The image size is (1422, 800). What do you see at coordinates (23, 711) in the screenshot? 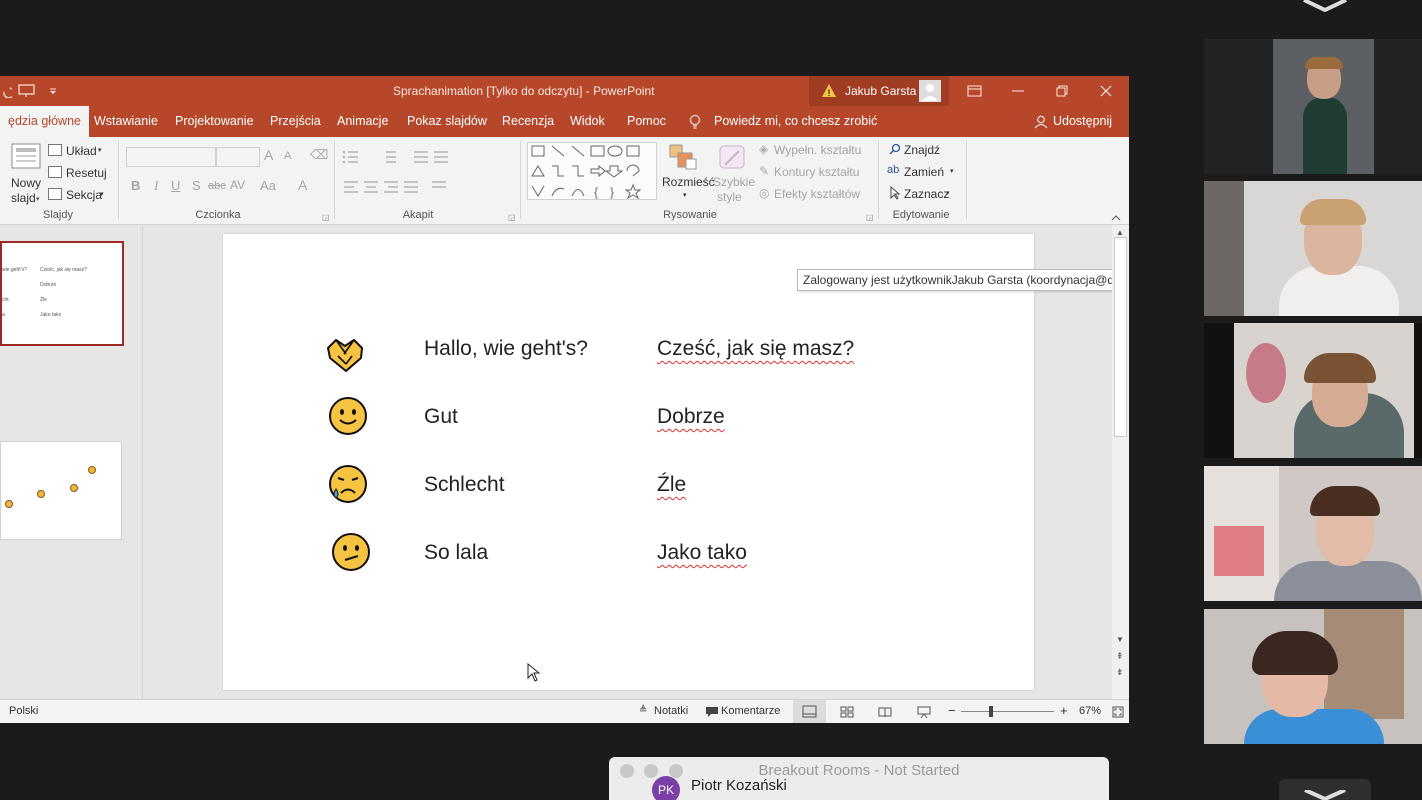
I see `language-indicator: Polski` at bounding box center [23, 711].